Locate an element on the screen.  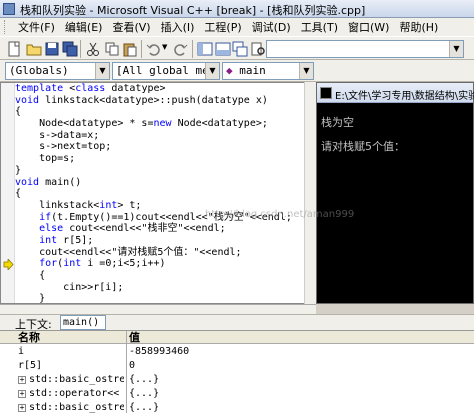
code-line: s->next=top; is located at coordinates (165, 147).